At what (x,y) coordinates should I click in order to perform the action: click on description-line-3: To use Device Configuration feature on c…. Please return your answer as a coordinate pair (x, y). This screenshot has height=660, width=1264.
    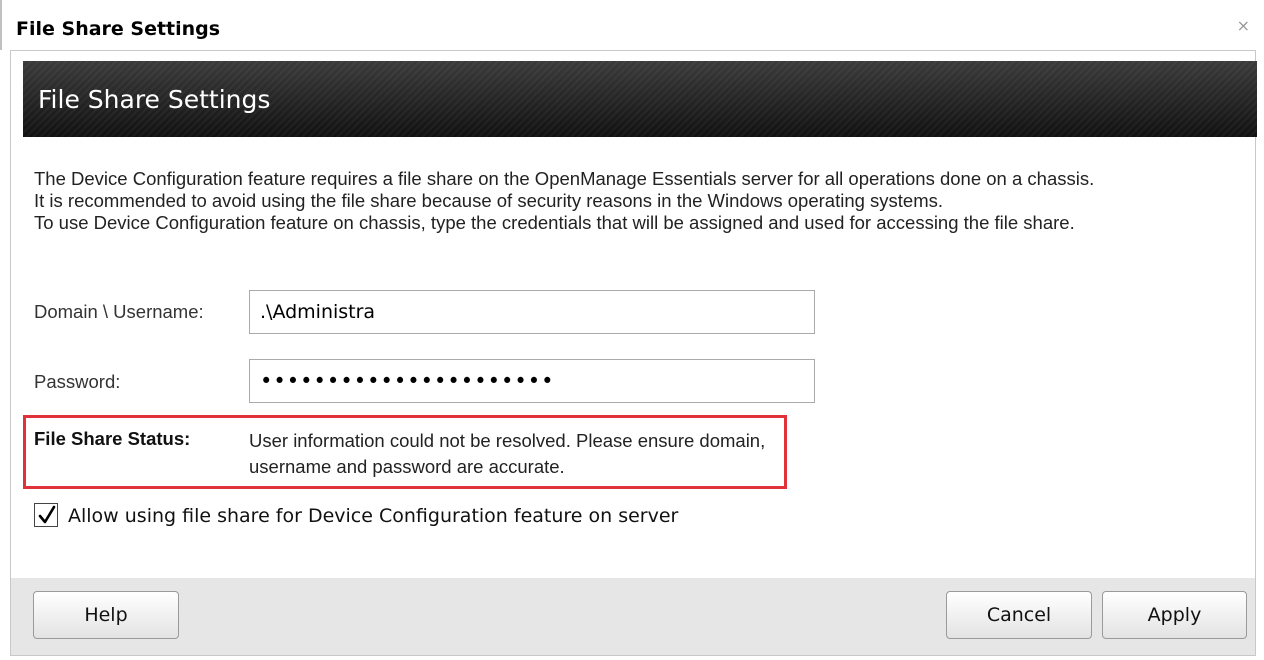
    Looking at the image, I should click on (554, 222).